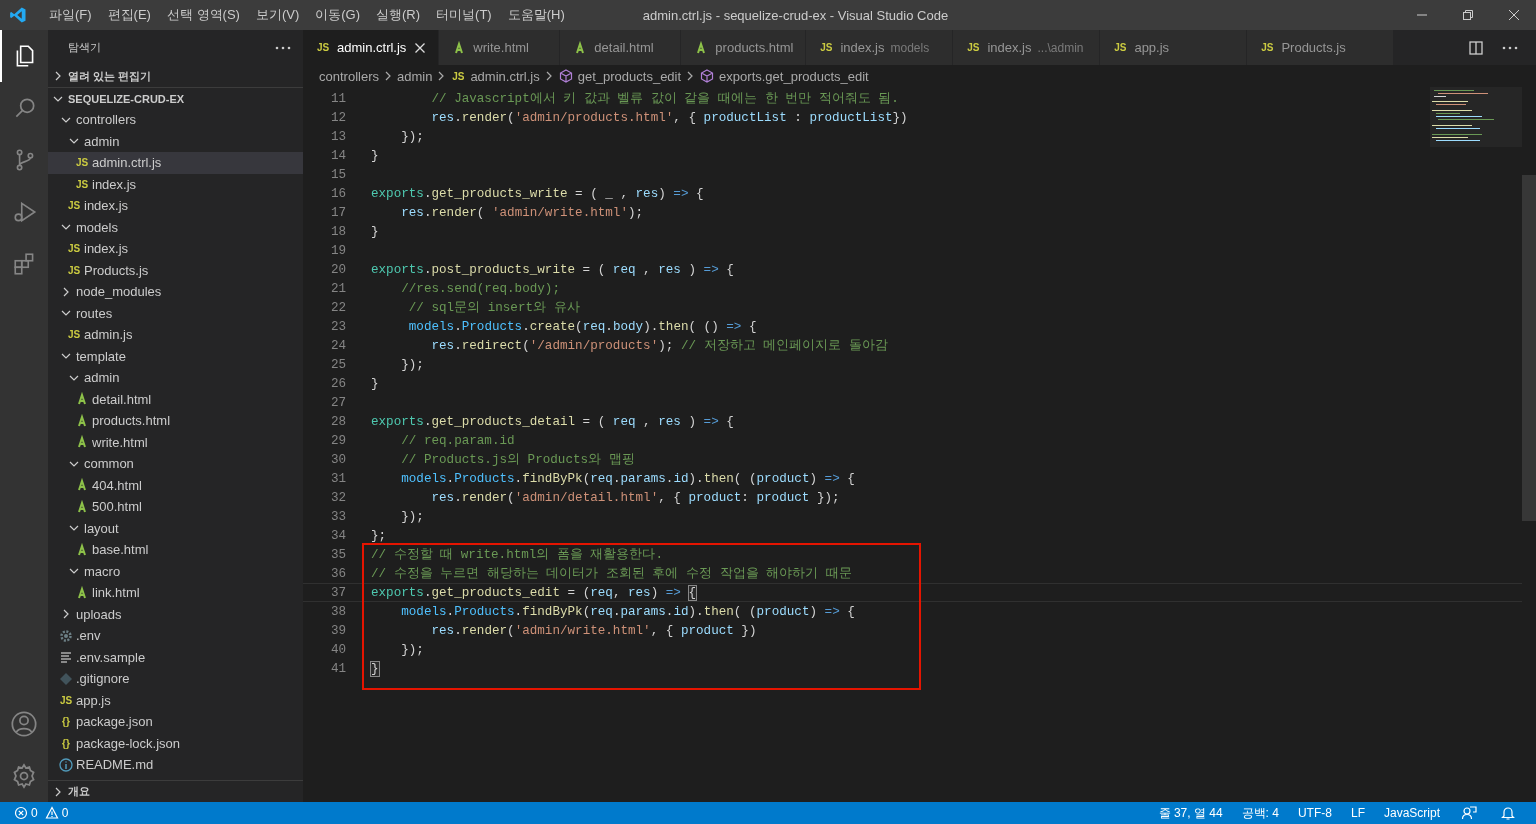 Image resolution: width=1536 pixels, height=824 pixels. What do you see at coordinates (337, 364) in the screenshot?
I see `line-number: 25` at bounding box center [337, 364].